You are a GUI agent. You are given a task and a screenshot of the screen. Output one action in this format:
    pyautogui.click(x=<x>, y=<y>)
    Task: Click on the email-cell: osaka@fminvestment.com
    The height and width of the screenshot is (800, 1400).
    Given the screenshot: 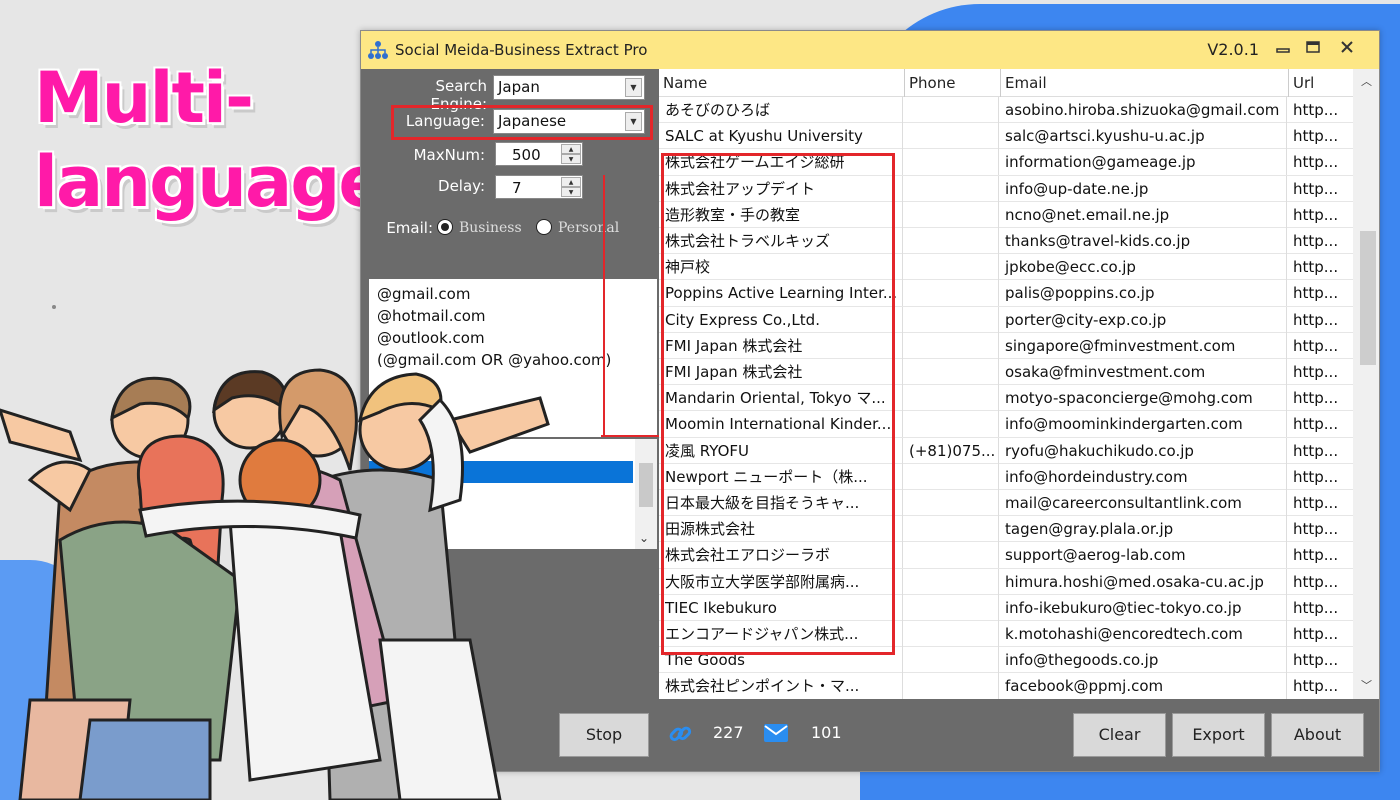 What is the action you would take?
    pyautogui.click(x=1143, y=372)
    